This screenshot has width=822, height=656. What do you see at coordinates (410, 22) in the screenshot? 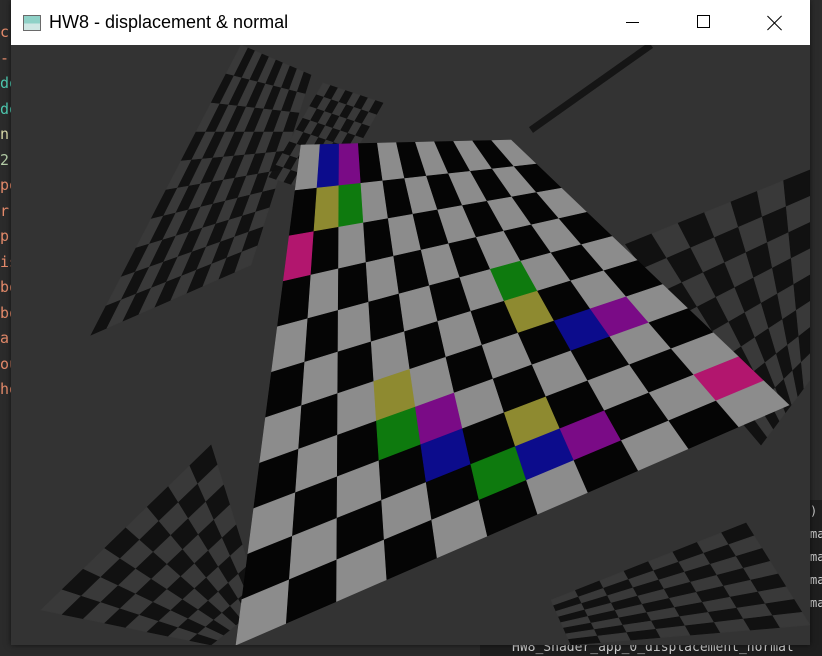
I see `title-bar: HW8 - displacement & normal` at bounding box center [410, 22].